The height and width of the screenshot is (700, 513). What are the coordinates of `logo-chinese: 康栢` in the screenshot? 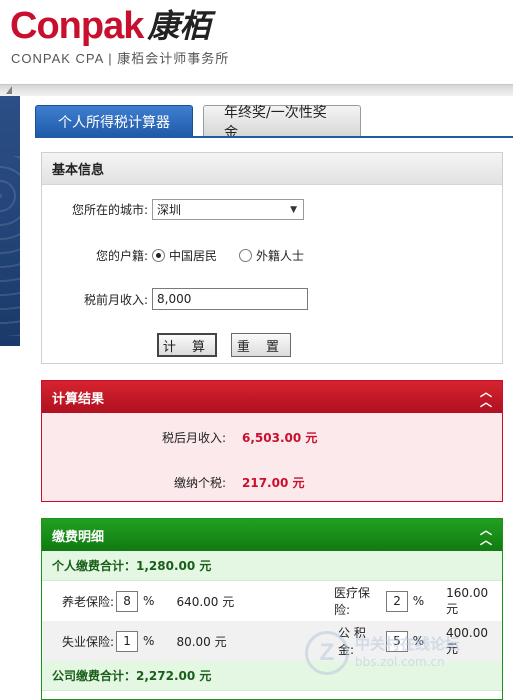 It's located at (179, 26).